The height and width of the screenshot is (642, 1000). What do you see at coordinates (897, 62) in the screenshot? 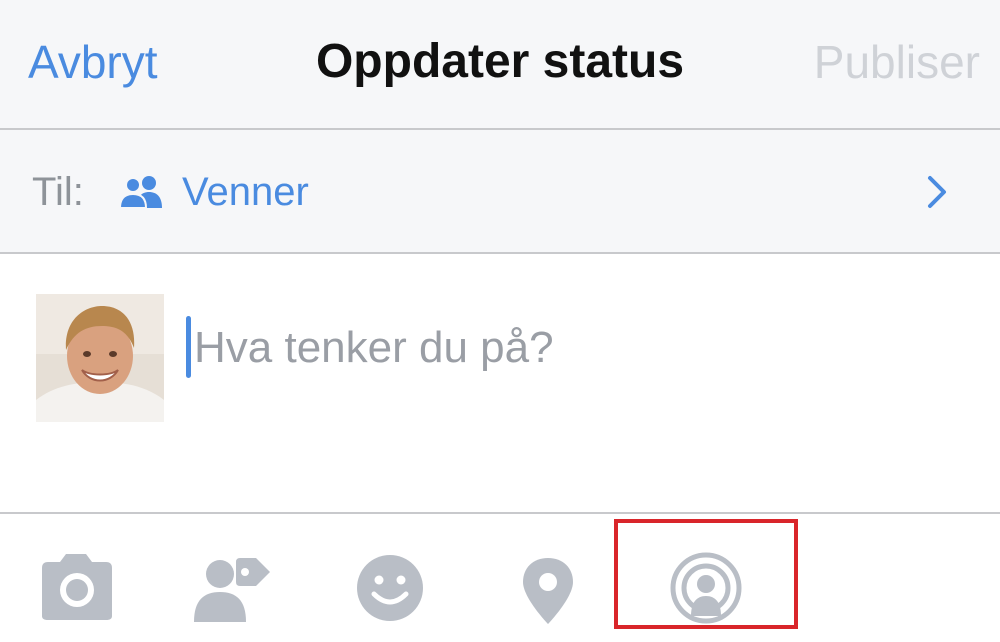
I see `publish-button: Publiser` at bounding box center [897, 62].